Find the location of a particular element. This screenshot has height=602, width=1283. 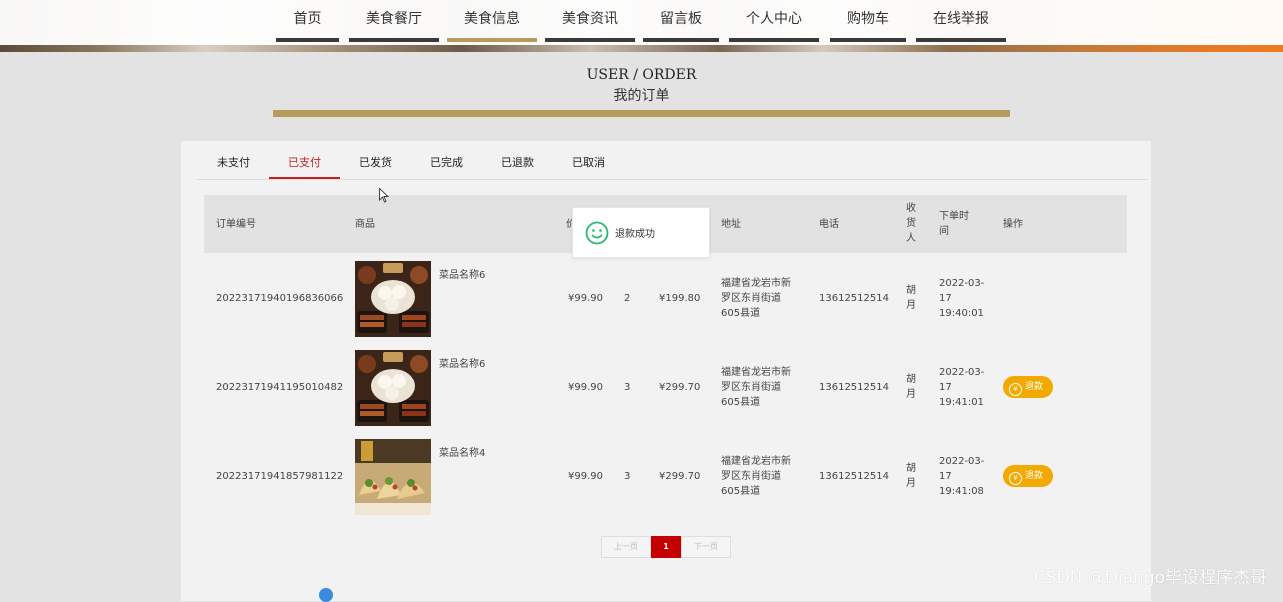

order-time: 2022-03-17 19:41:08 is located at coordinates (962, 476).